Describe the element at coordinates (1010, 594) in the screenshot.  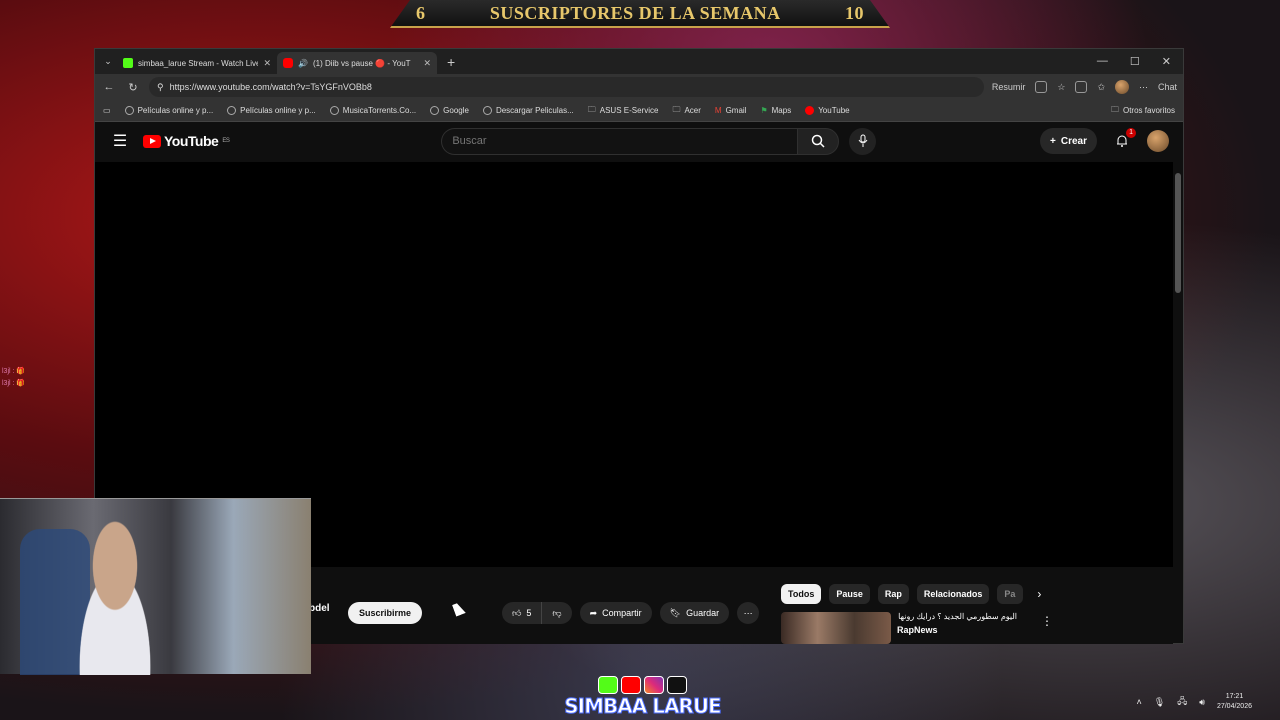
I see `chip-partial: Pa` at that location.